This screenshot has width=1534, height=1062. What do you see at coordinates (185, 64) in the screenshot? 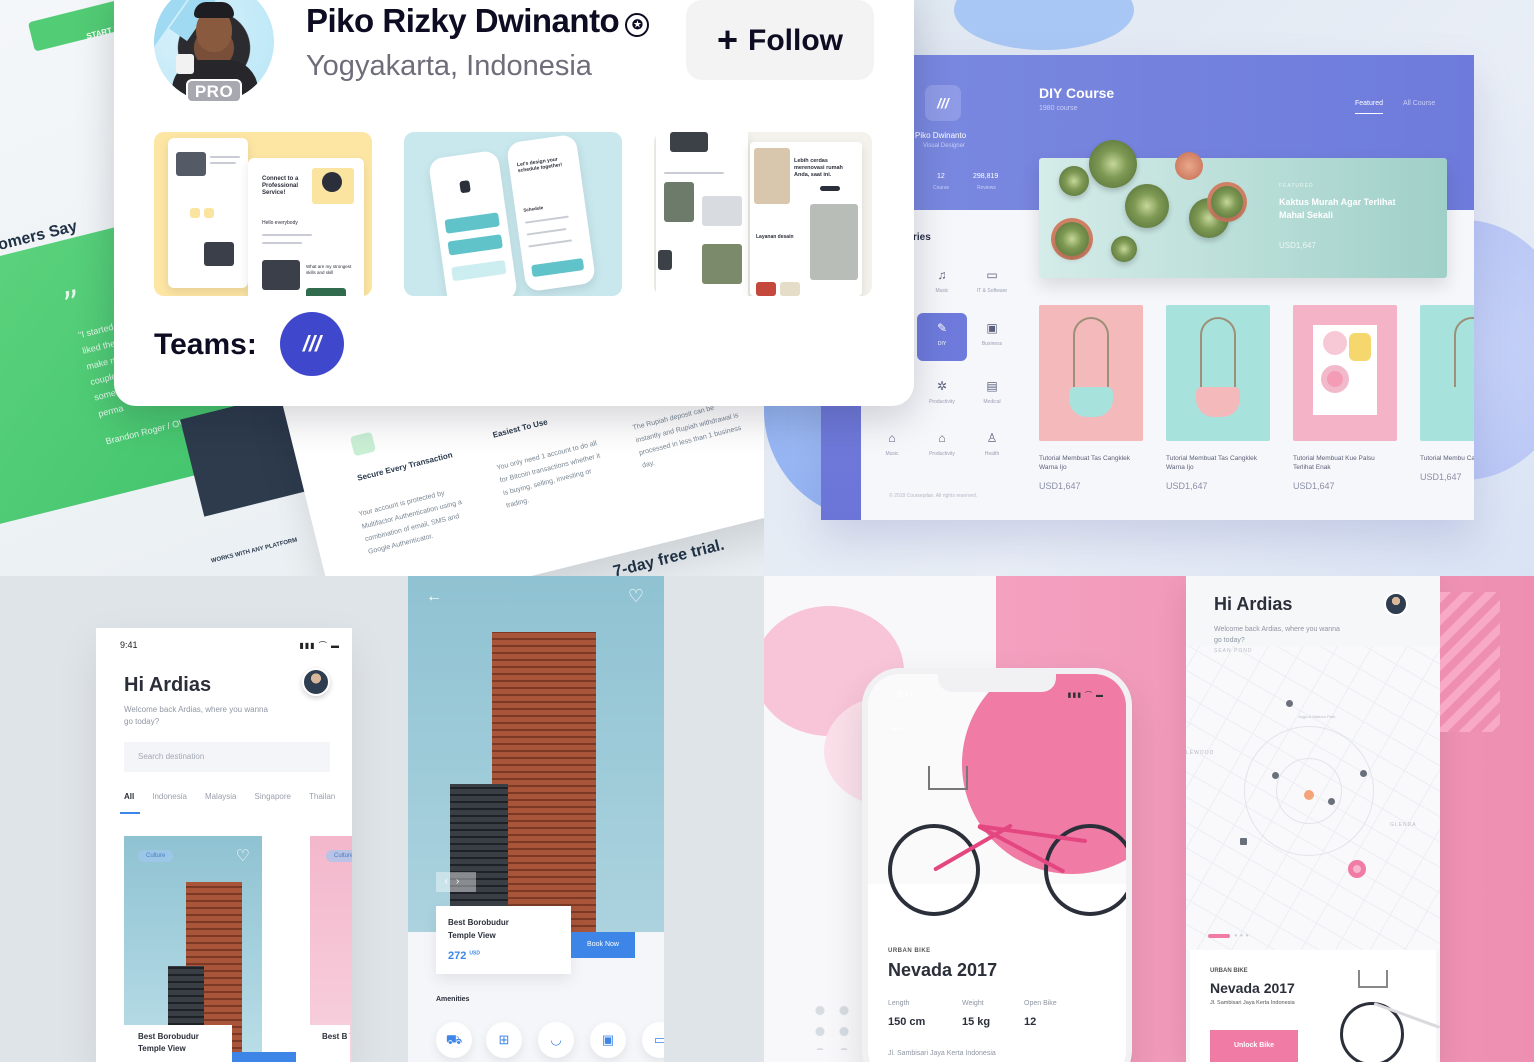
I see `avatar-mug` at bounding box center [185, 64].